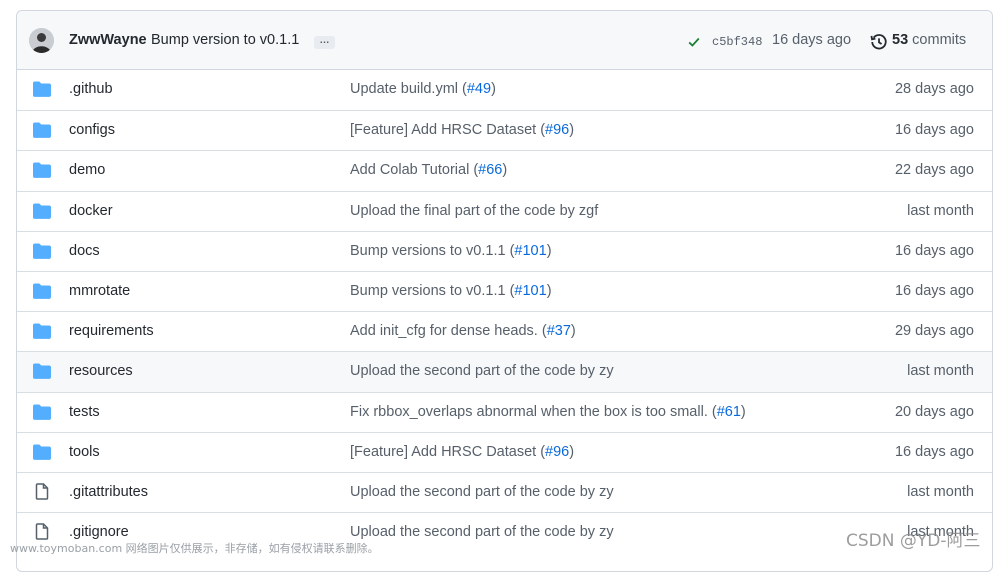 The height and width of the screenshot is (572, 1000). I want to click on commit-count-label: commits, so click(939, 40).